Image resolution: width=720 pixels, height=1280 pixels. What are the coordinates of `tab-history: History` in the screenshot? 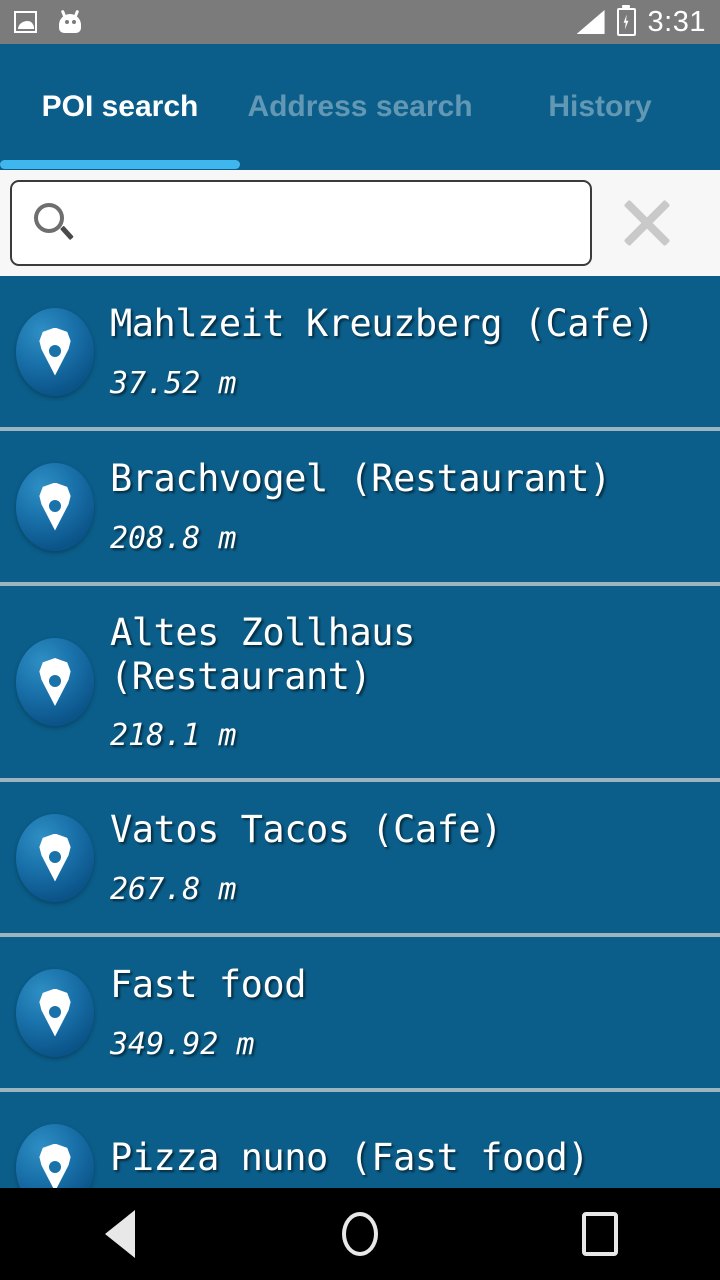 It's located at (600, 107).